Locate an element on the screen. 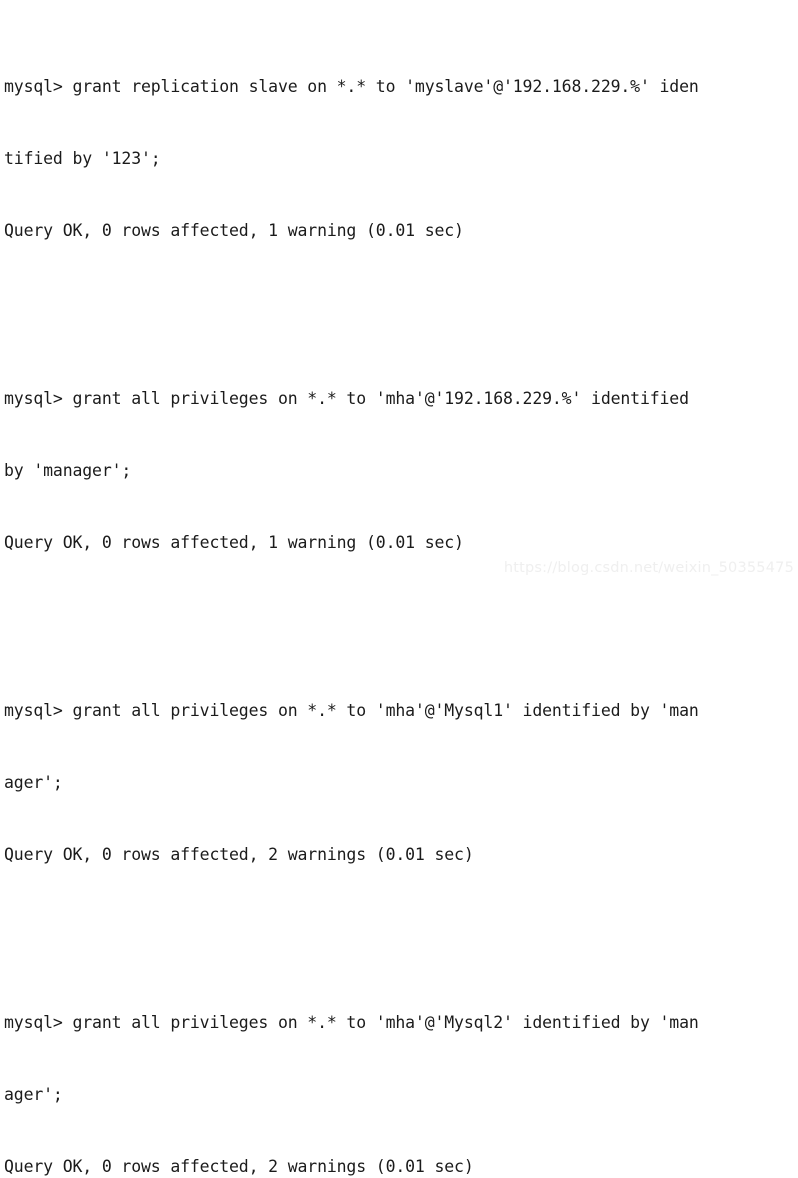 The image size is (798, 1178). terminal-line: by 'manager'; is located at coordinates (68, 470).